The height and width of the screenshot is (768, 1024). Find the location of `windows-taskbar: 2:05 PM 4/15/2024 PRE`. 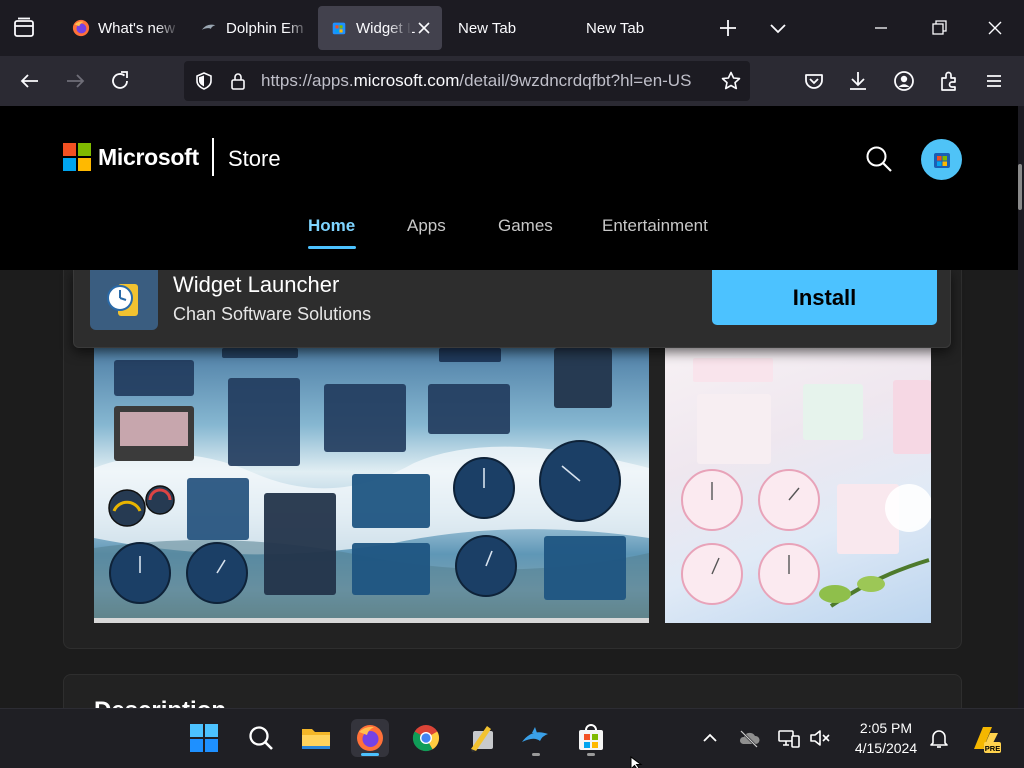

windows-taskbar: 2:05 PM 4/15/2024 PRE is located at coordinates (512, 738).